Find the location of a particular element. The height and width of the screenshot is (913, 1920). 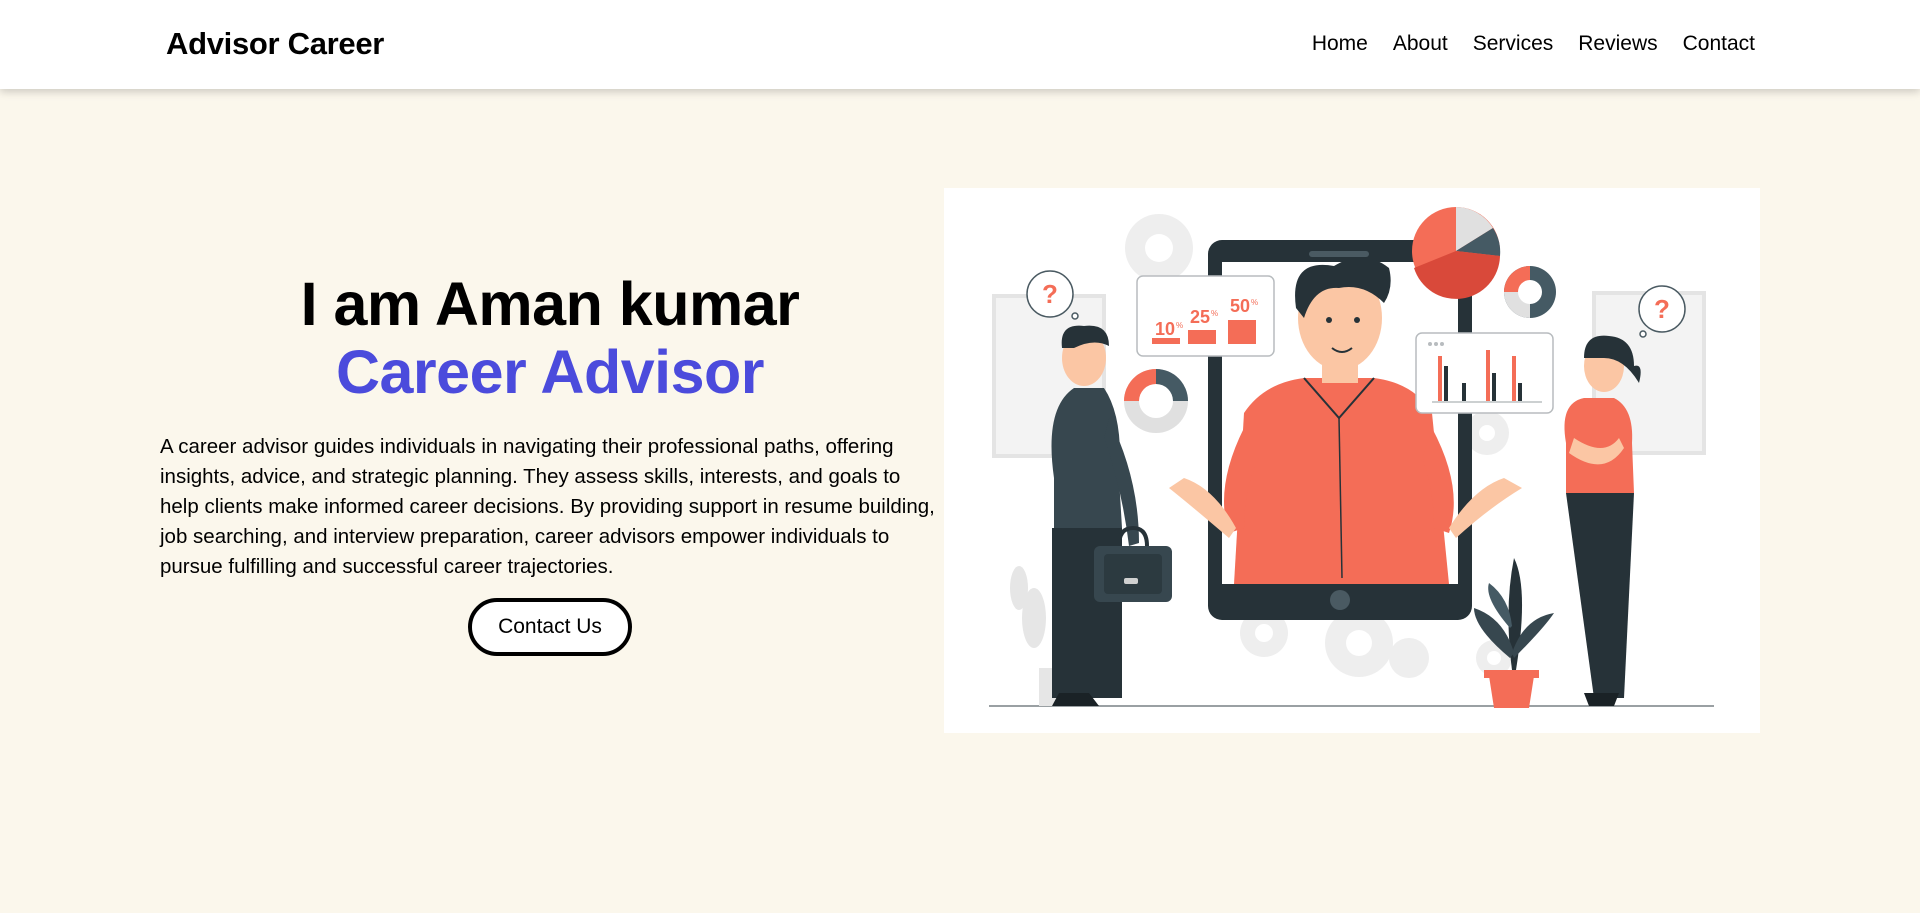

hero-role: Career Advisor is located at coordinates (550, 372).